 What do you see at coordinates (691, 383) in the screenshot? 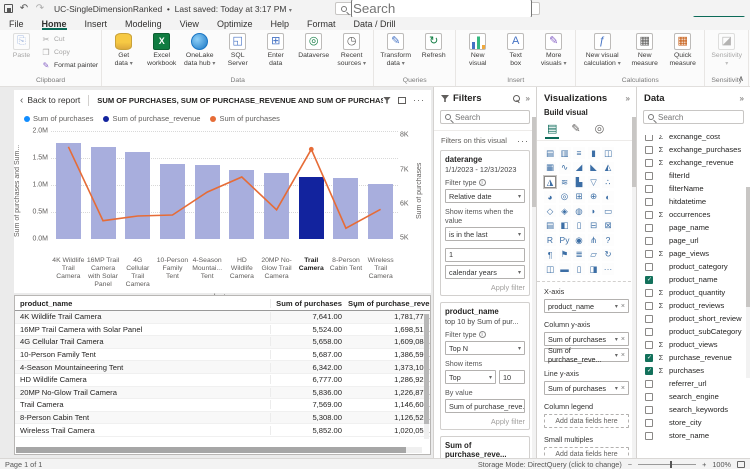
I see `field-item: Σ referrer_url` at bounding box center [691, 383].